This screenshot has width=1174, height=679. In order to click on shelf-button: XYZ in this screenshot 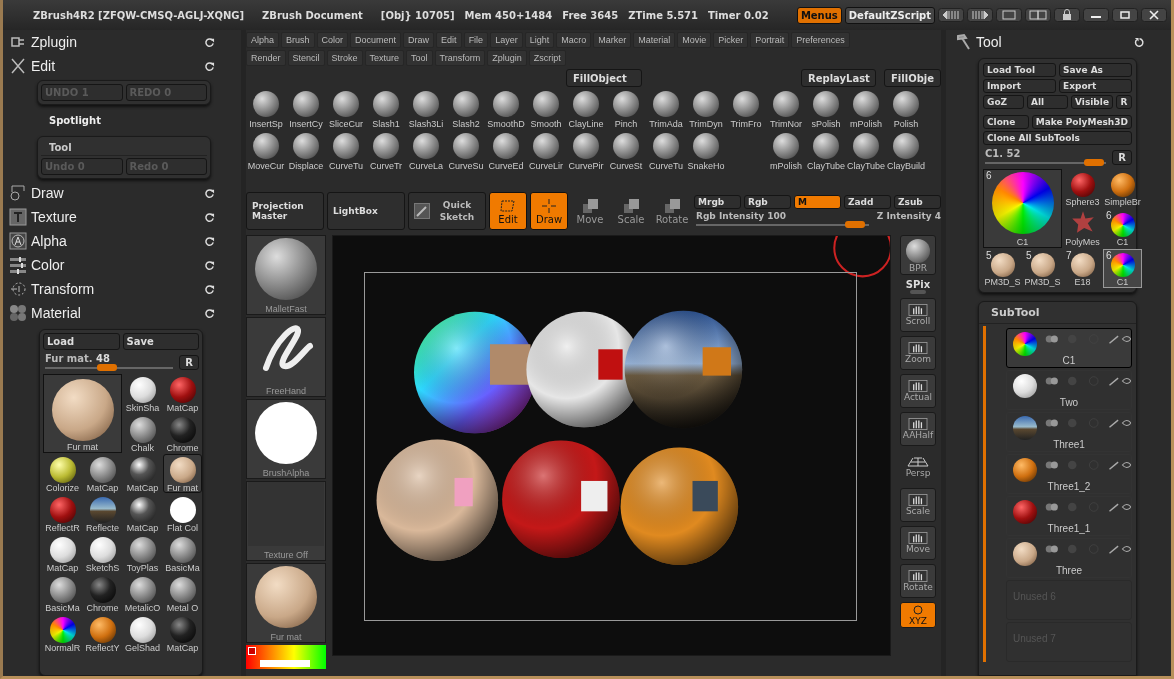, I will do `click(918, 615)`.